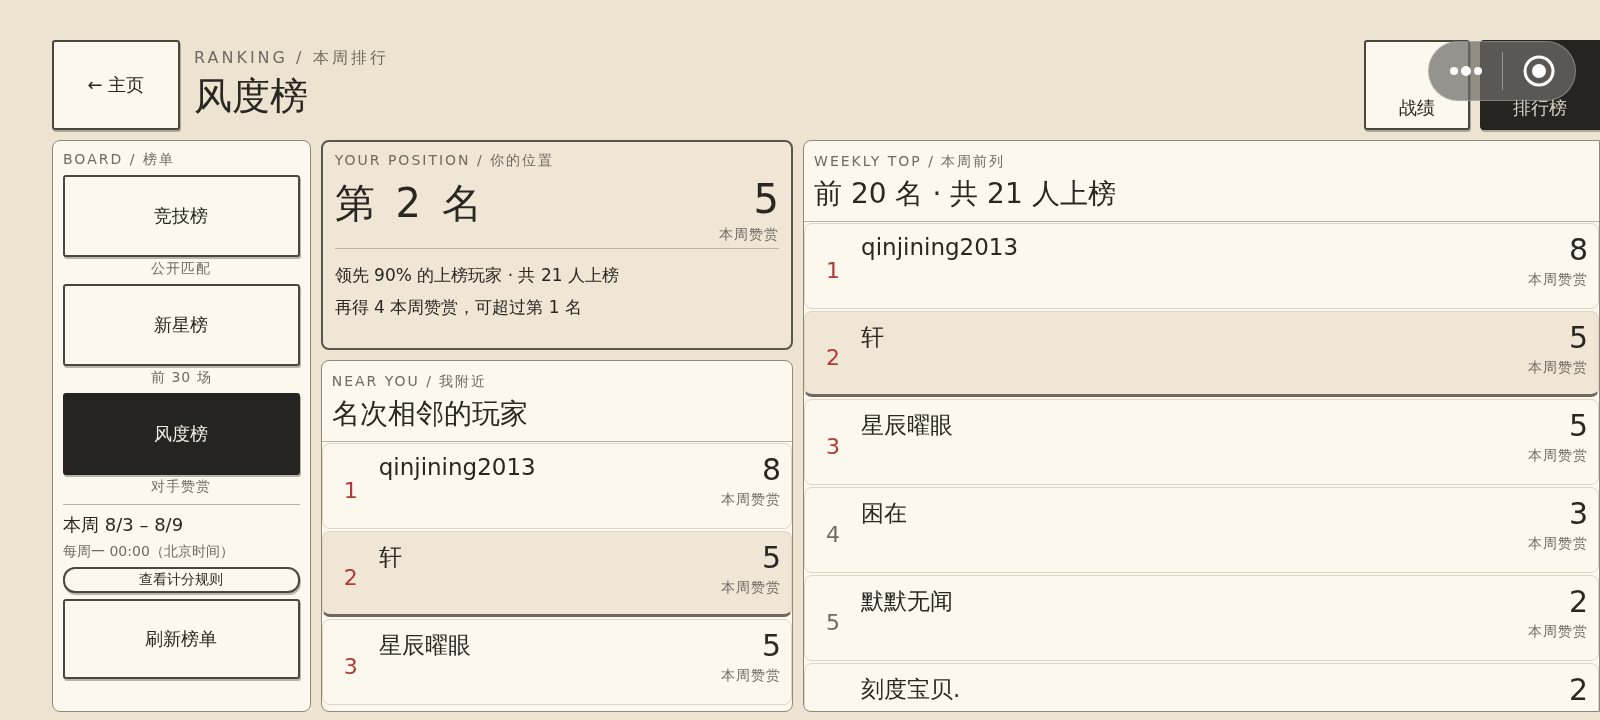 Image resolution: width=1600 pixels, height=720 pixels. What do you see at coordinates (181, 216) in the screenshot?
I see `board-button: 竞技榜` at bounding box center [181, 216].